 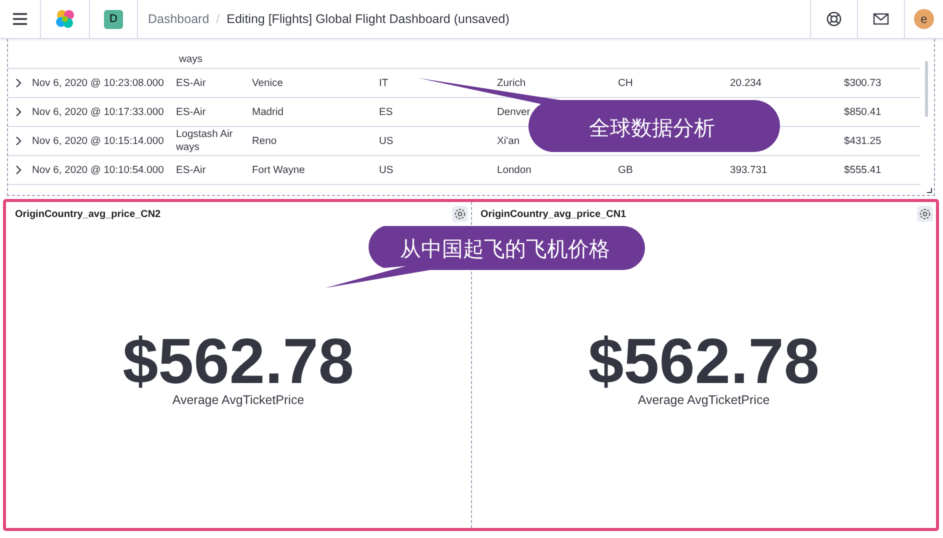 I want to click on space-badge: D, so click(x=113, y=19).